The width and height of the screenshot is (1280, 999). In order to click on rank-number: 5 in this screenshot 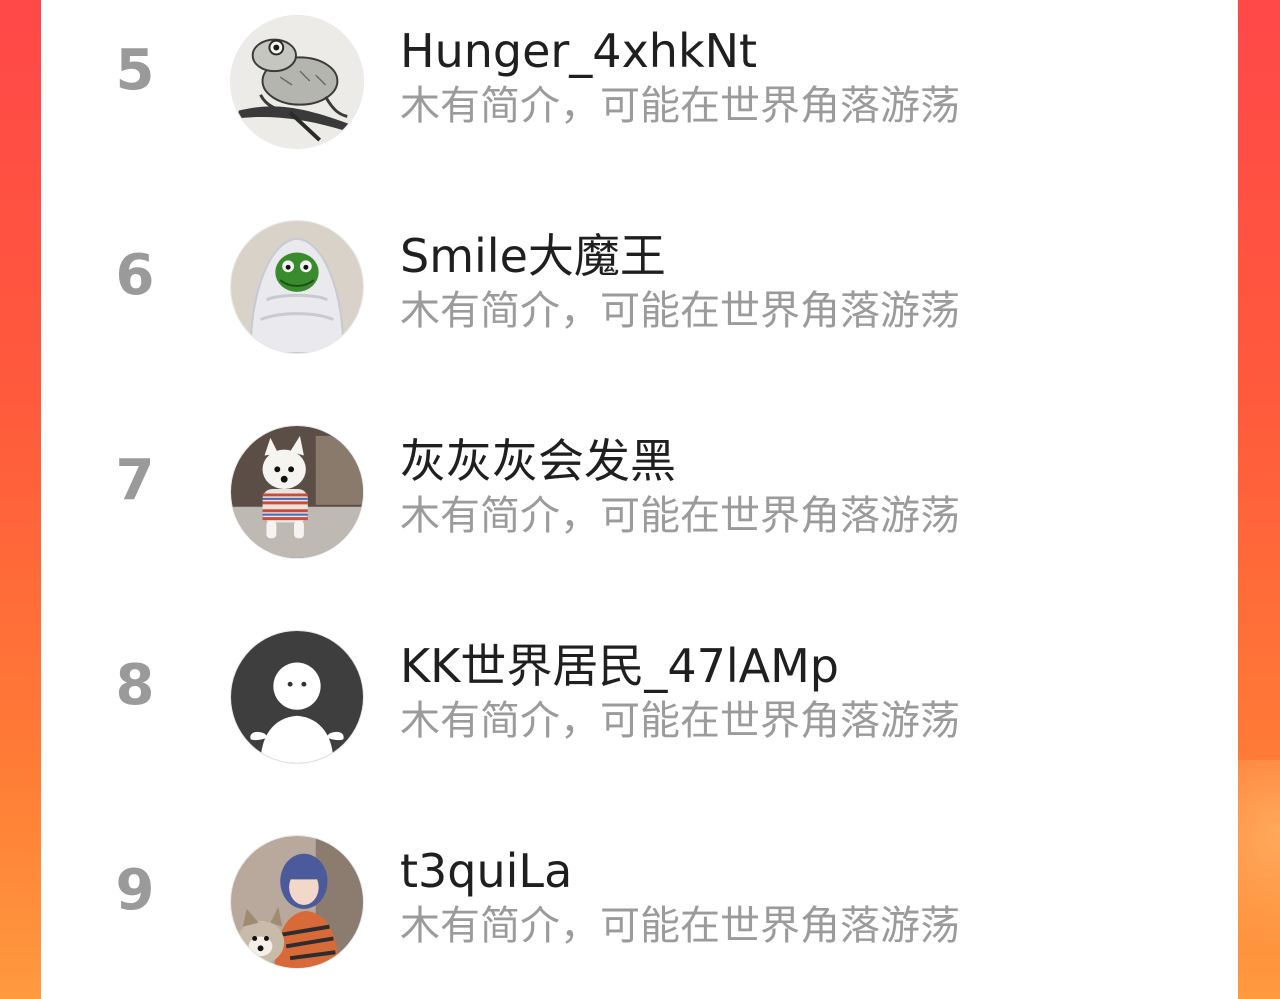, I will do `click(135, 70)`.